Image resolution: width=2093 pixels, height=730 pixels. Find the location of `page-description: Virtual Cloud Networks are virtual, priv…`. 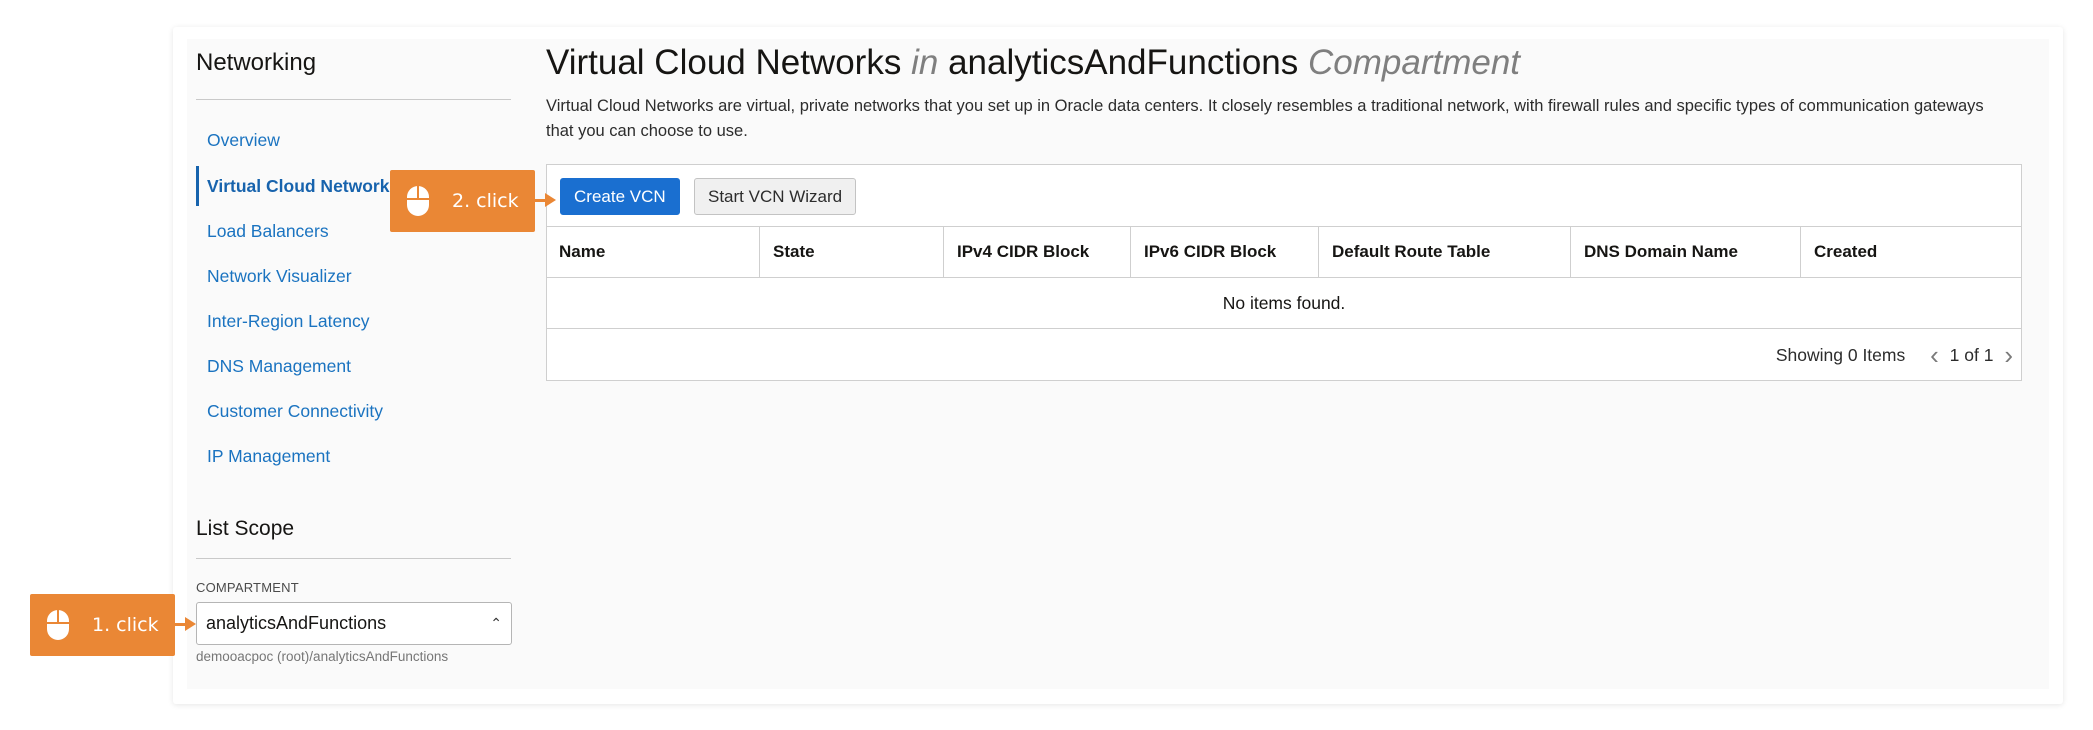

page-description: Virtual Cloud Networks are virtual, priv… is located at coordinates (1265, 118).